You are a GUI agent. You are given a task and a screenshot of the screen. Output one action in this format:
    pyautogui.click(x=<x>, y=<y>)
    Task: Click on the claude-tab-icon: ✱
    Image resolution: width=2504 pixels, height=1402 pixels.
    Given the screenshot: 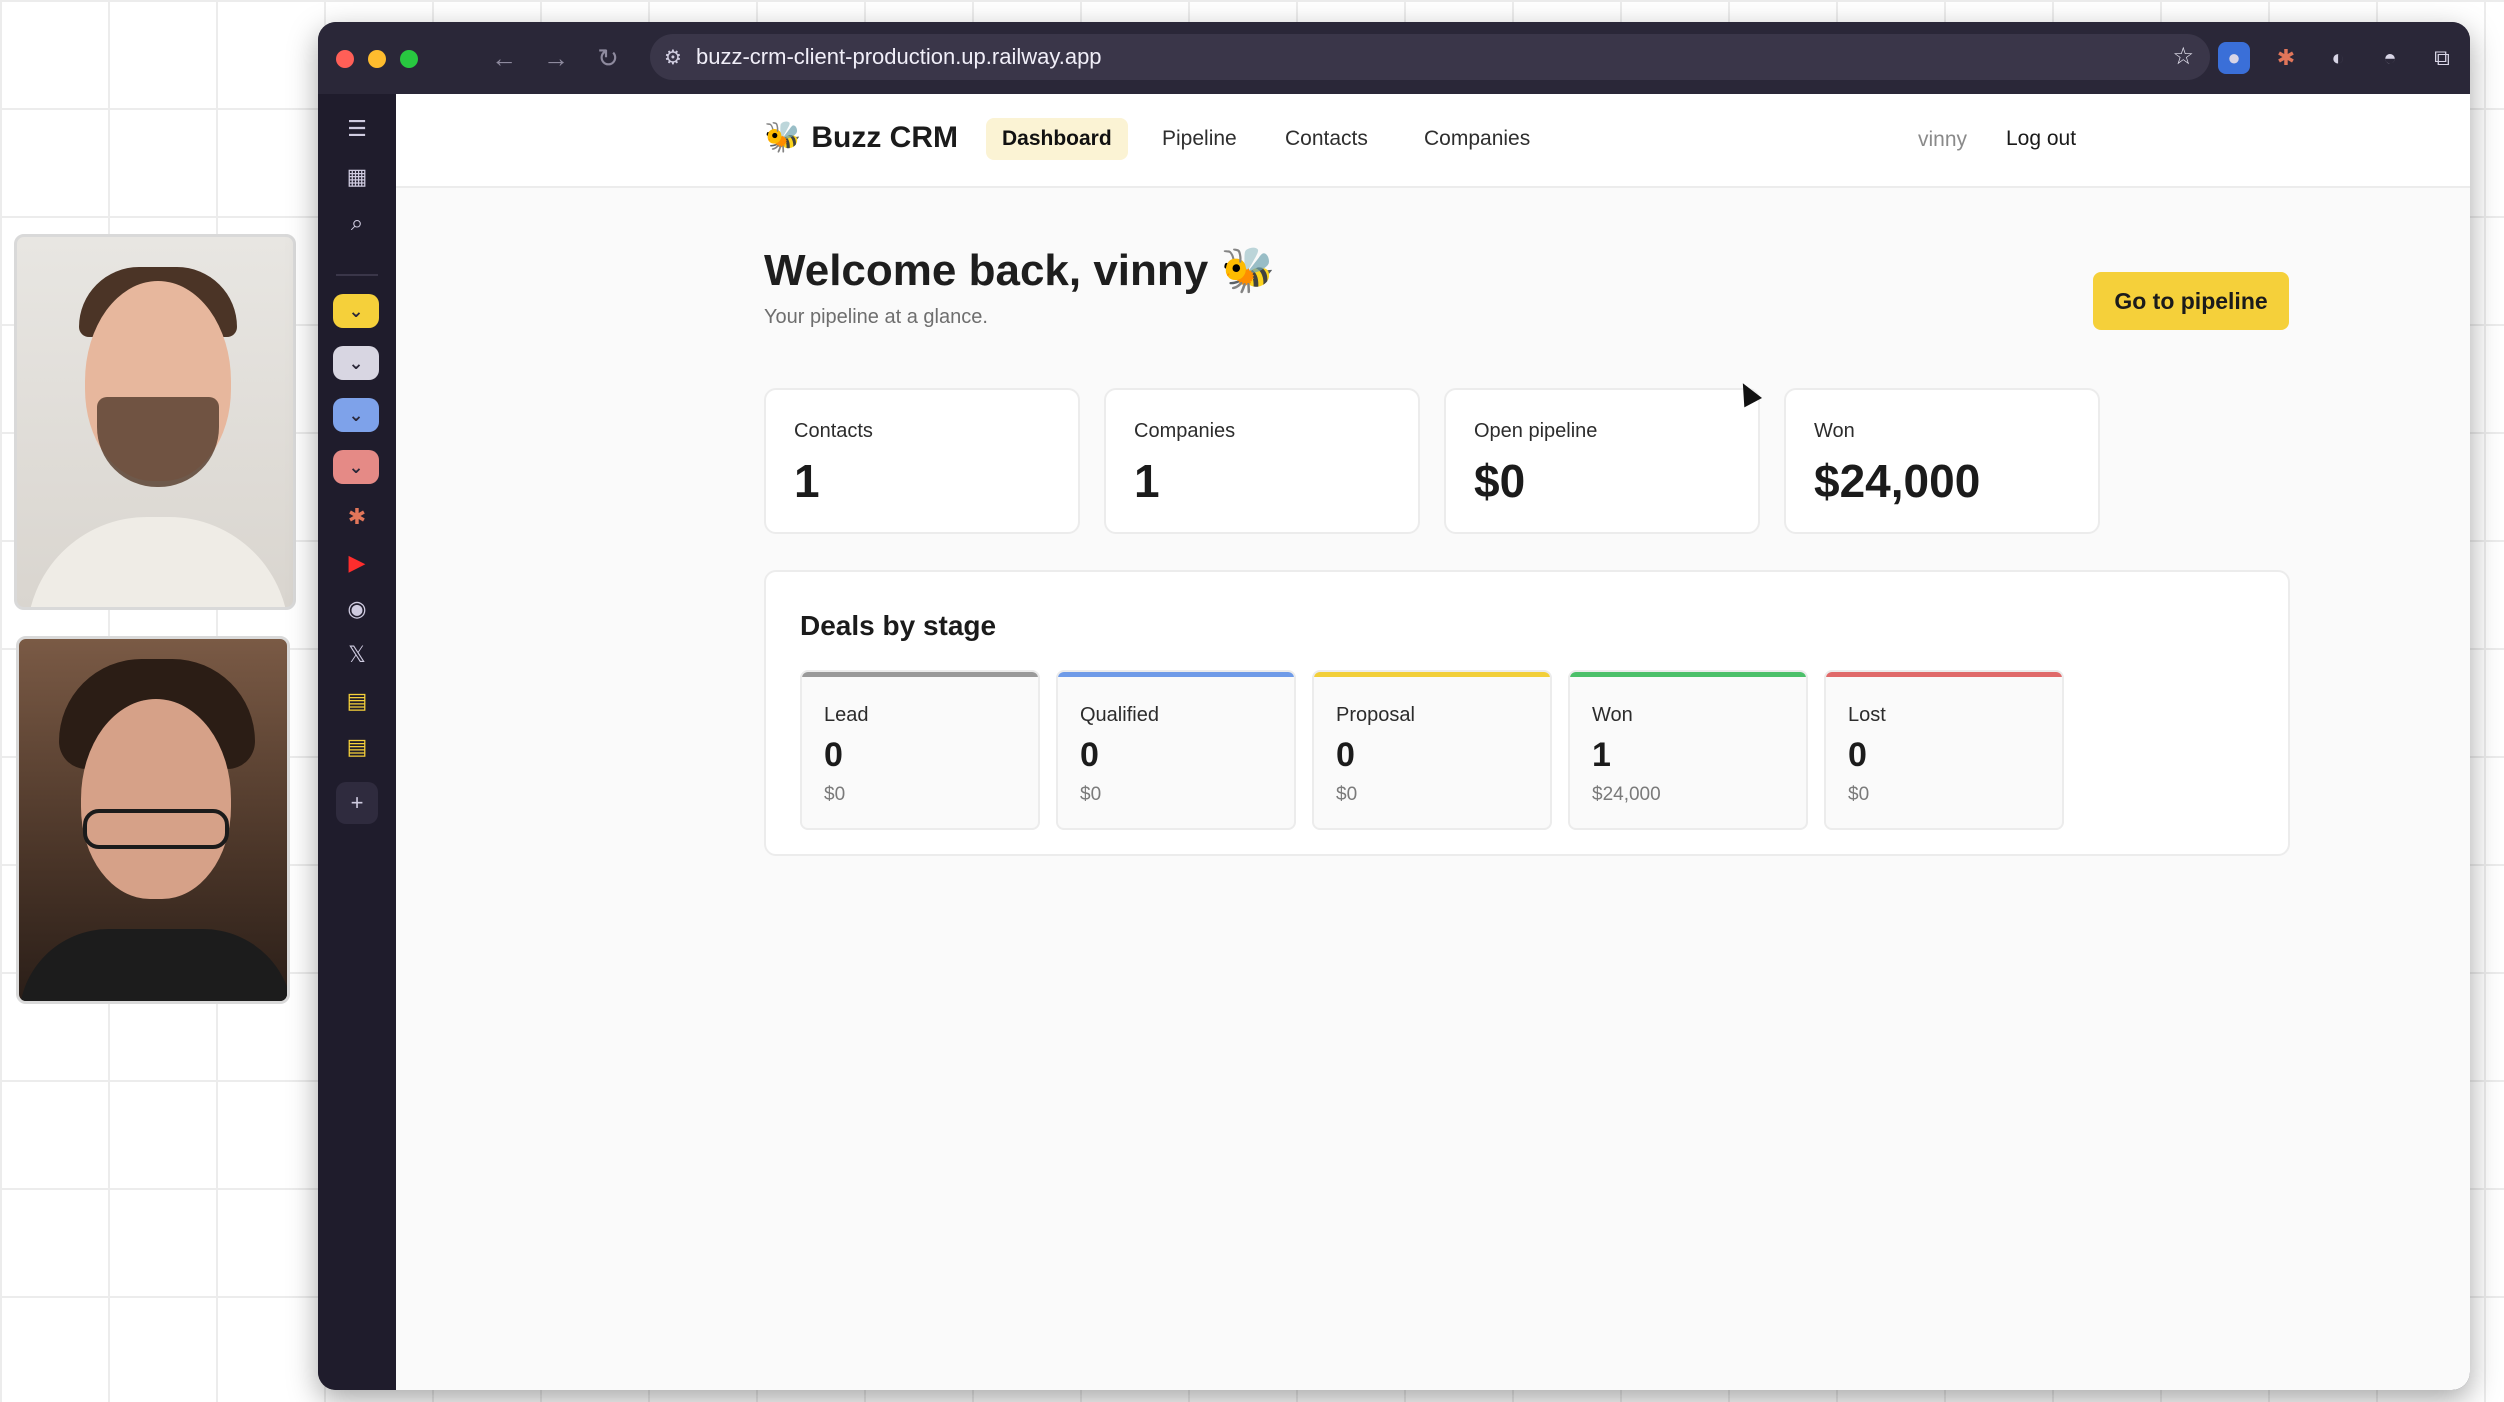 What is the action you would take?
    pyautogui.click(x=357, y=517)
    